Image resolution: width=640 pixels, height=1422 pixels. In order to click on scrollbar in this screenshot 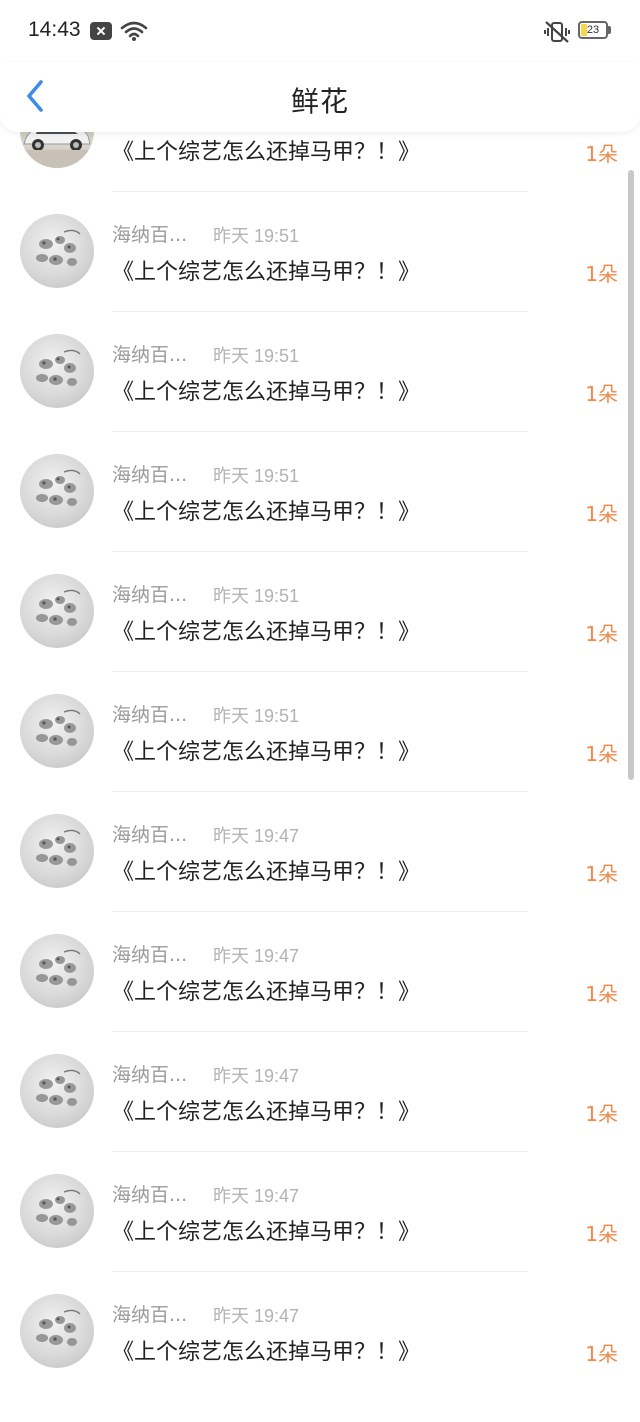, I will do `click(631, 475)`.